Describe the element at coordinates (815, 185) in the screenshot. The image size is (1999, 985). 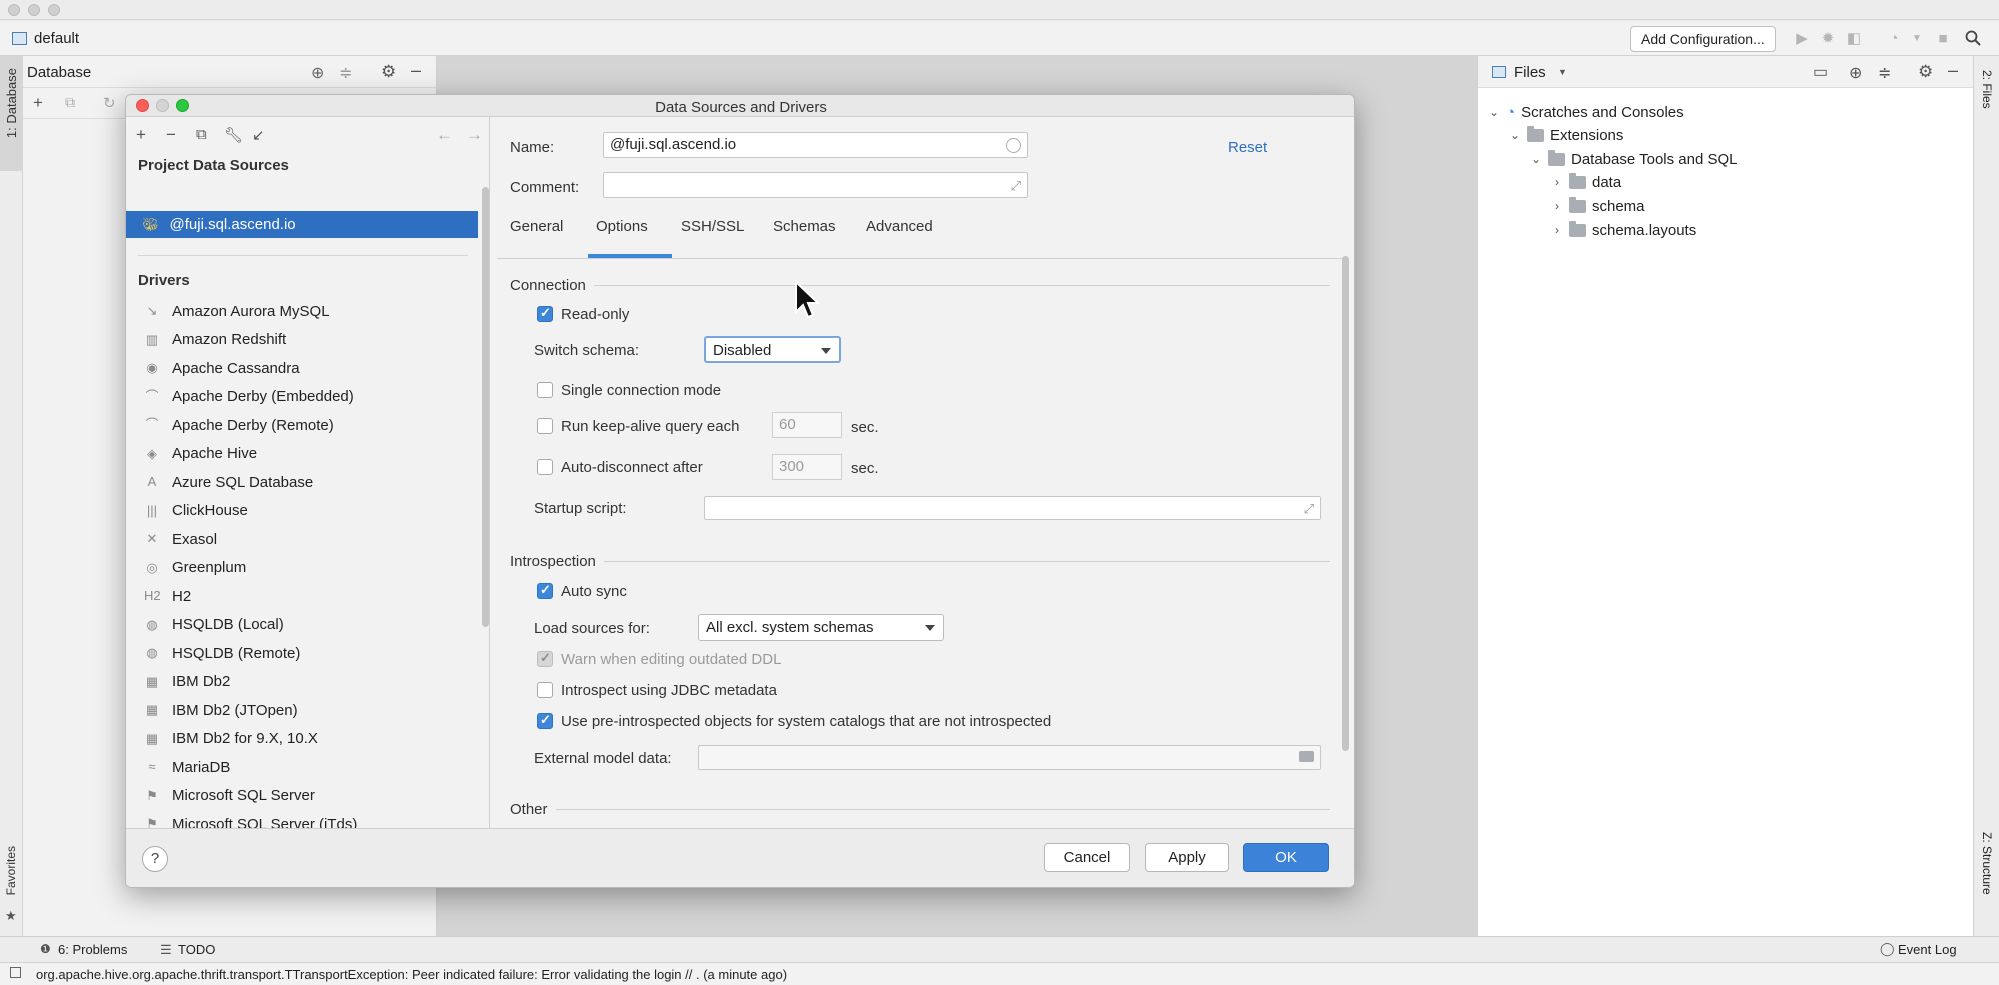
I see `comment-field: ⤢` at that location.